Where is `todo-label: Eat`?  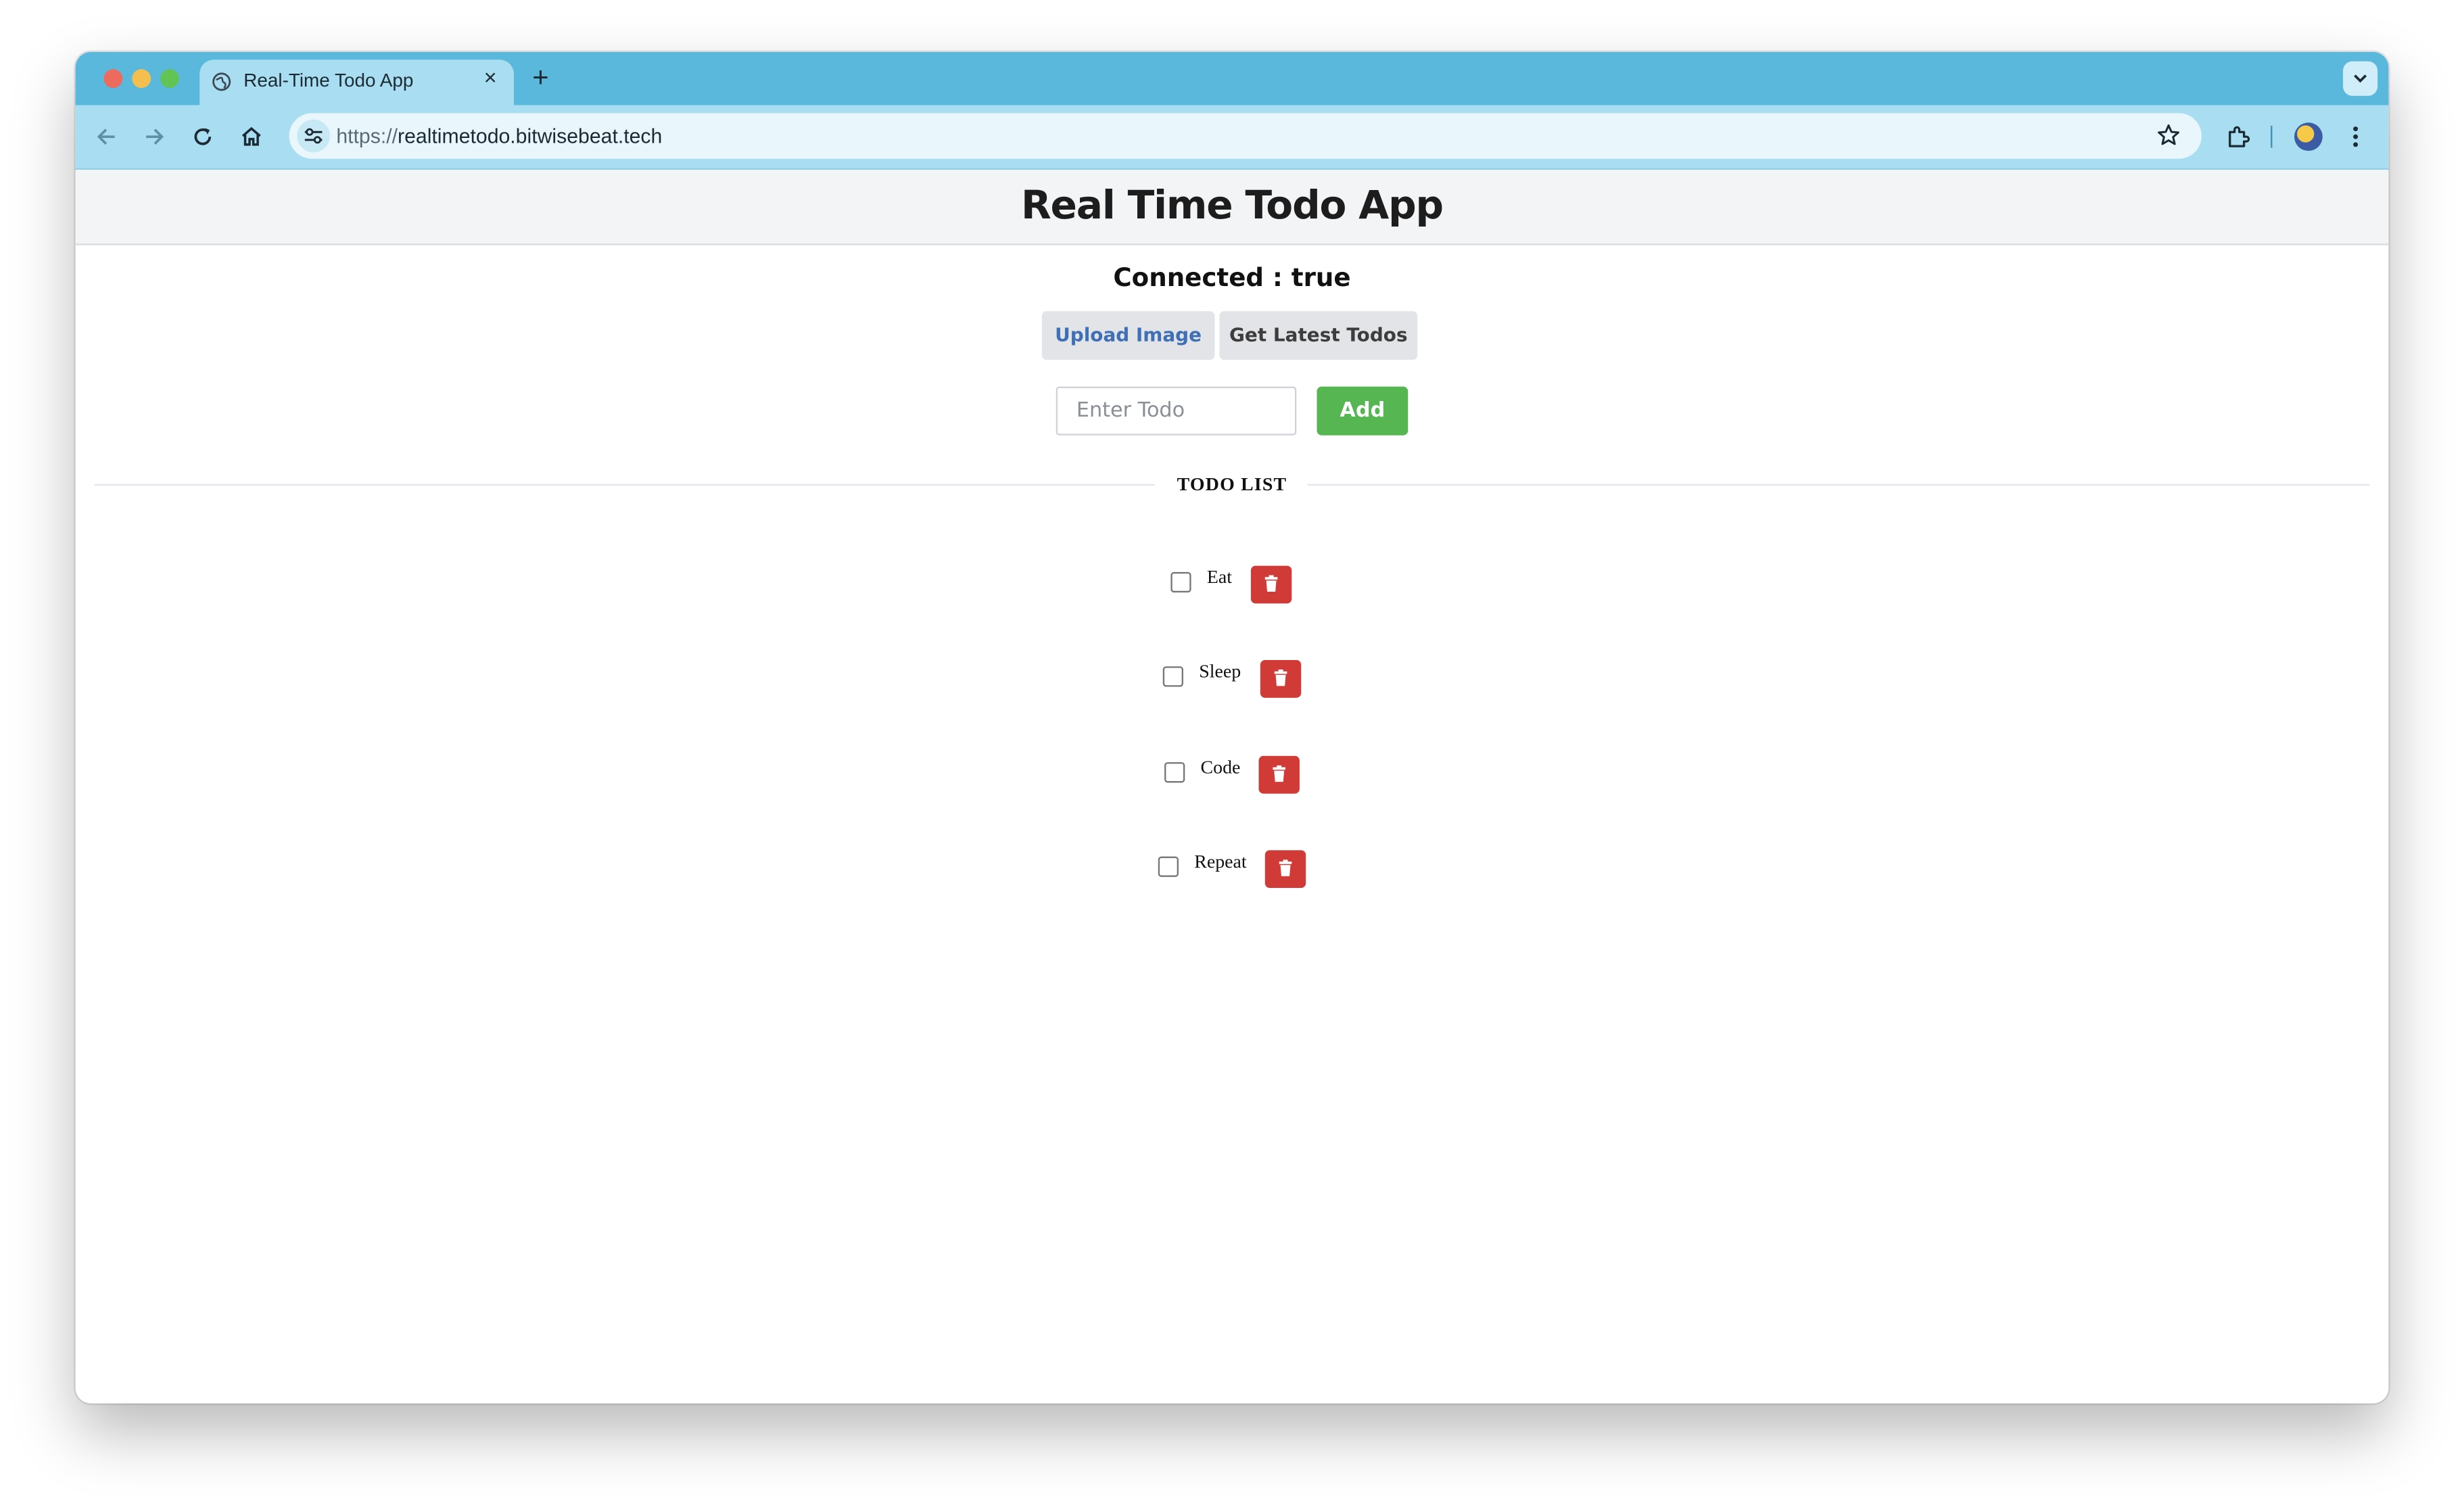 todo-label: Eat is located at coordinates (1219, 577).